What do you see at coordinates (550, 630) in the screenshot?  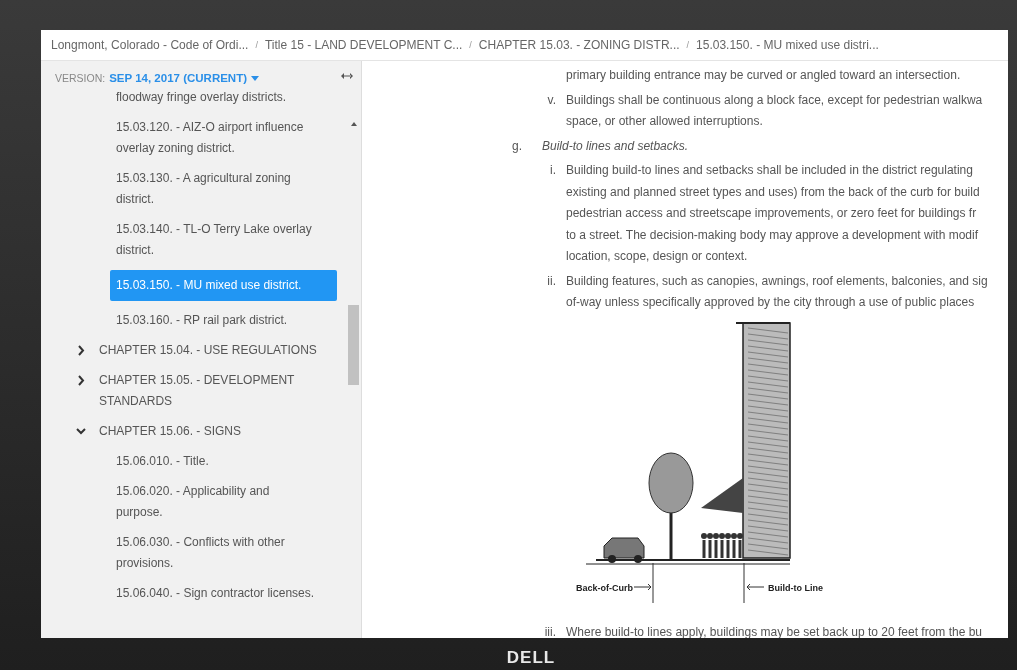 I see `list-marker: iii.` at bounding box center [550, 630].